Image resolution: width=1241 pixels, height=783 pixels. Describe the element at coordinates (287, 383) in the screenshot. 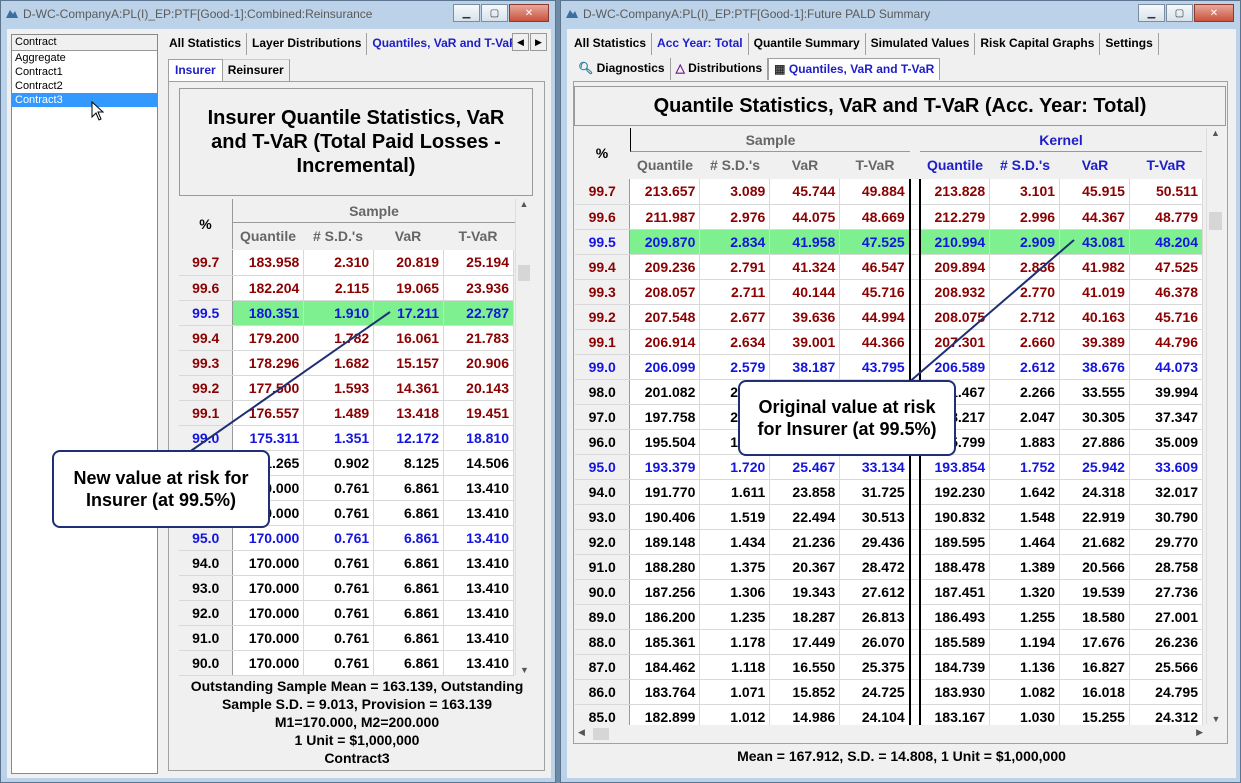

I see `left-callout-pointer` at that location.